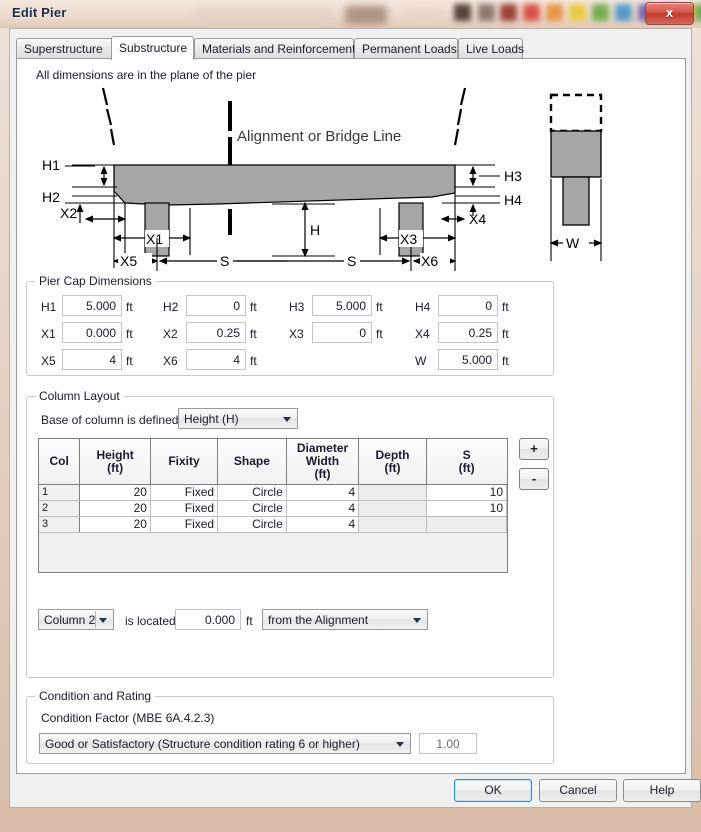 This screenshot has width=701, height=832. What do you see at coordinates (216, 332) in the screenshot?
I see `field-x2: 0.25` at bounding box center [216, 332].